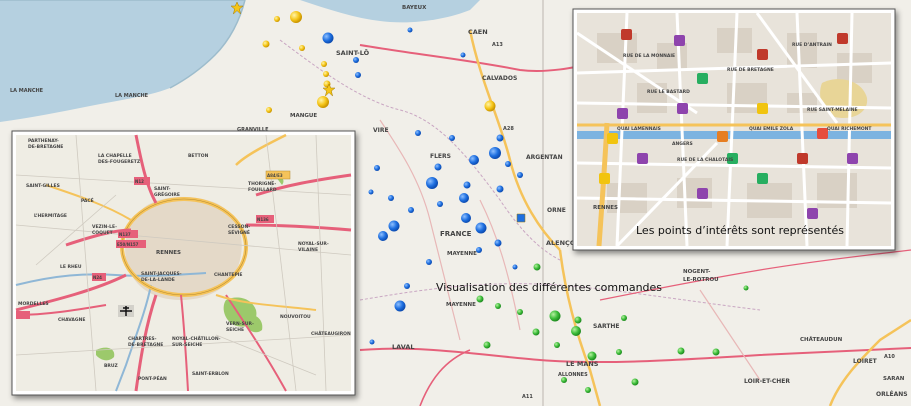 This screenshot has width=911, height=406. What do you see at coordinates (549, 287) in the screenshot?
I see `center-caption: Visualisation des différentes commandes` at bounding box center [549, 287].